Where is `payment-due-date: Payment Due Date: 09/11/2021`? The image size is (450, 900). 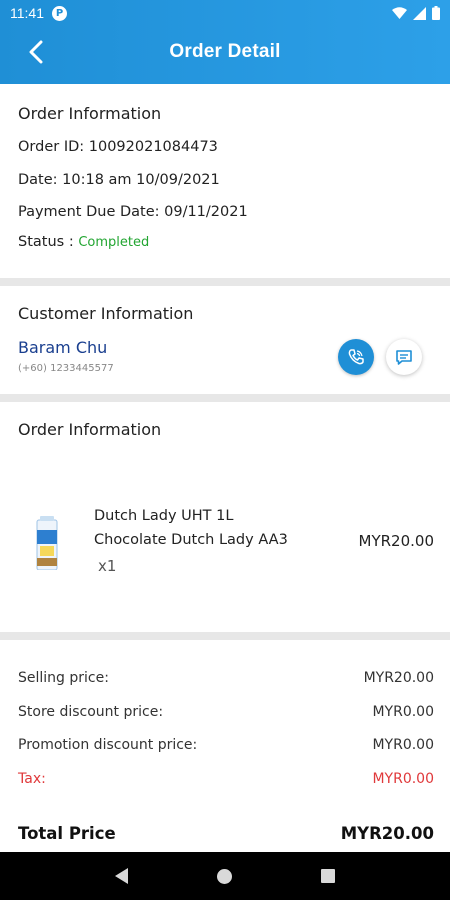
payment-due-date: Payment Due Date: 09/11/2021 is located at coordinates (133, 212).